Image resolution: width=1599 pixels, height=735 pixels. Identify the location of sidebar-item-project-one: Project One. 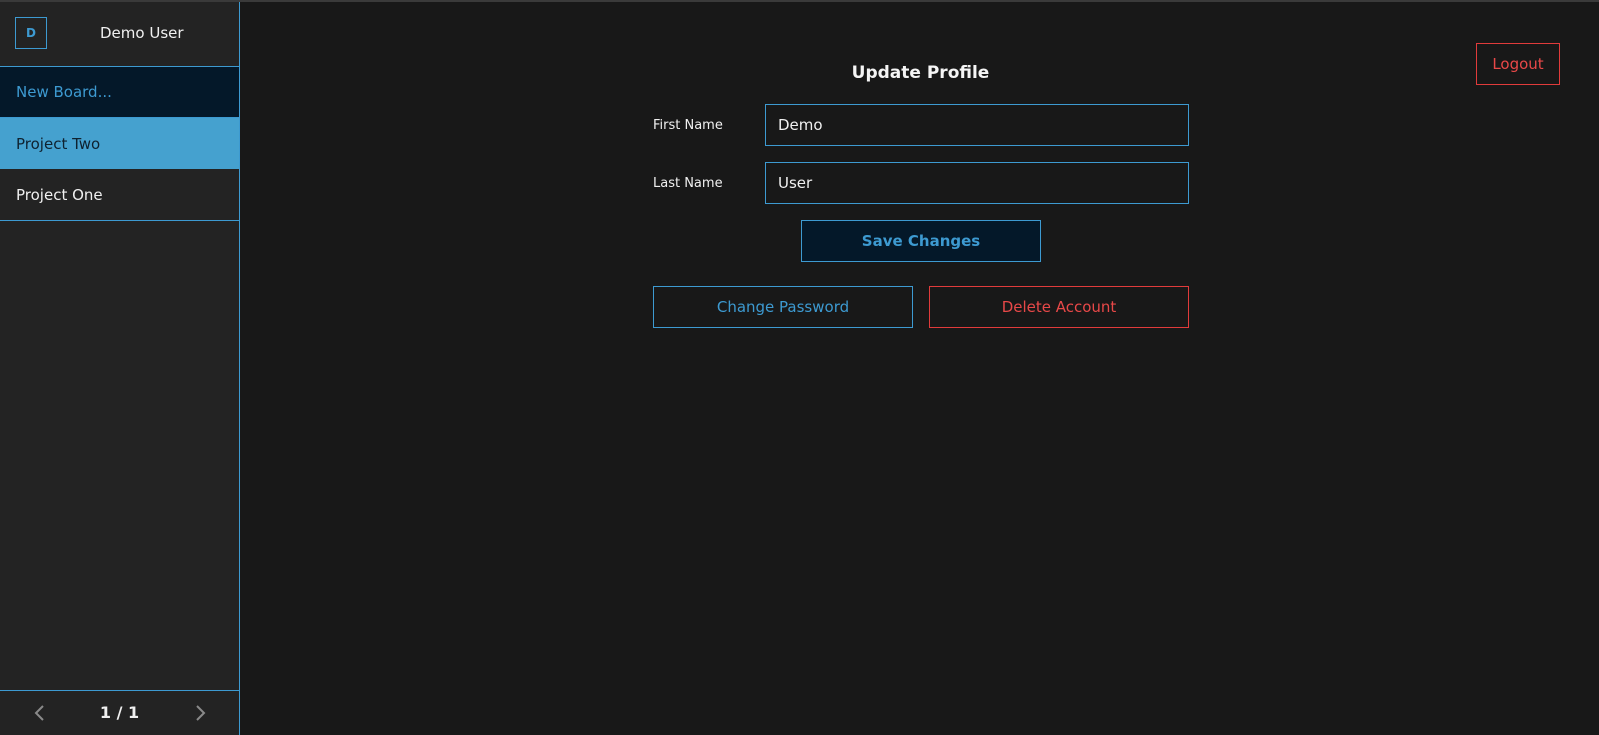
(119, 195).